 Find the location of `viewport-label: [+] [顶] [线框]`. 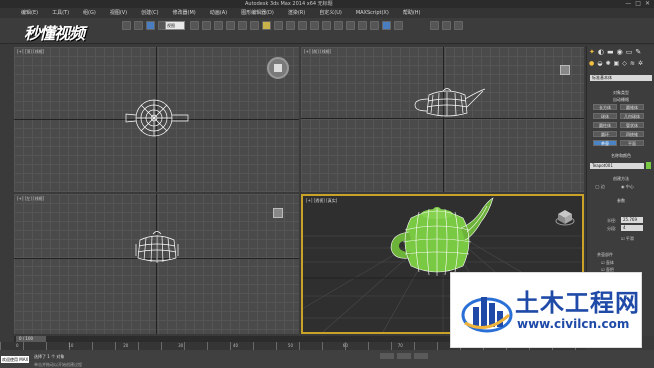

viewport-label: [+] [顶] [线框] is located at coordinates (30, 52).